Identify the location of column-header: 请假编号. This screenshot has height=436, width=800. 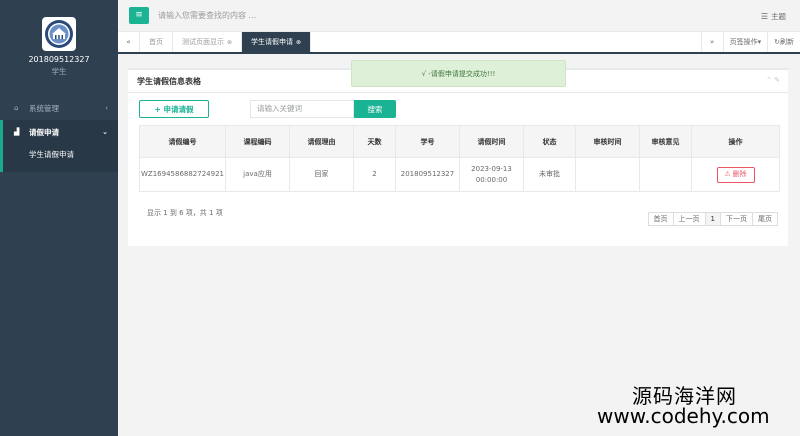
(182, 141).